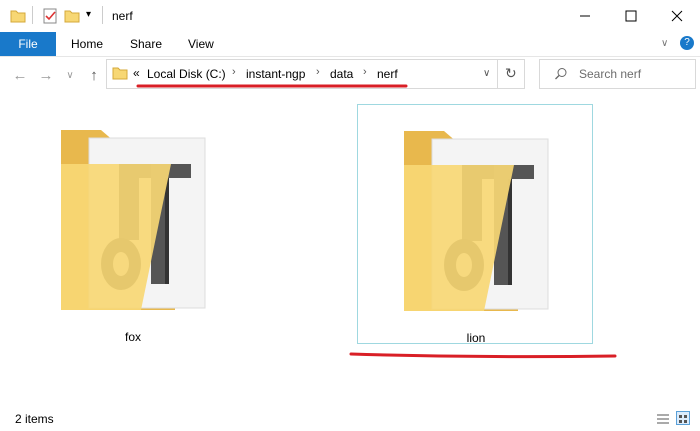 The height and width of the screenshot is (431, 700). Describe the element at coordinates (72, 18) in the screenshot. I see `new-folder-icon` at that location.